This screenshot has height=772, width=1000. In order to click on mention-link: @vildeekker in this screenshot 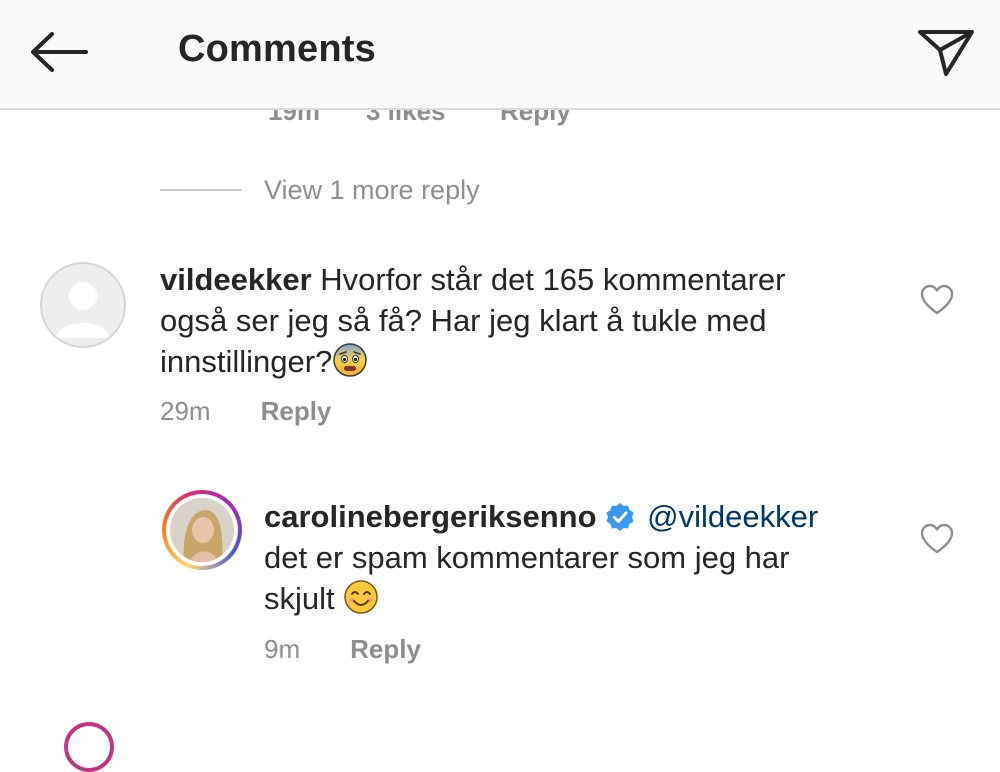, I will do `click(732, 516)`.